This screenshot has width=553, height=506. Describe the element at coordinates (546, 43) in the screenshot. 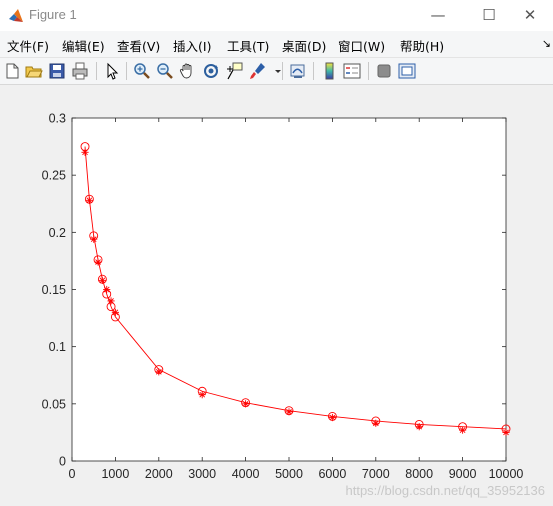

I see `menu-overflow-icon: ↘` at that location.